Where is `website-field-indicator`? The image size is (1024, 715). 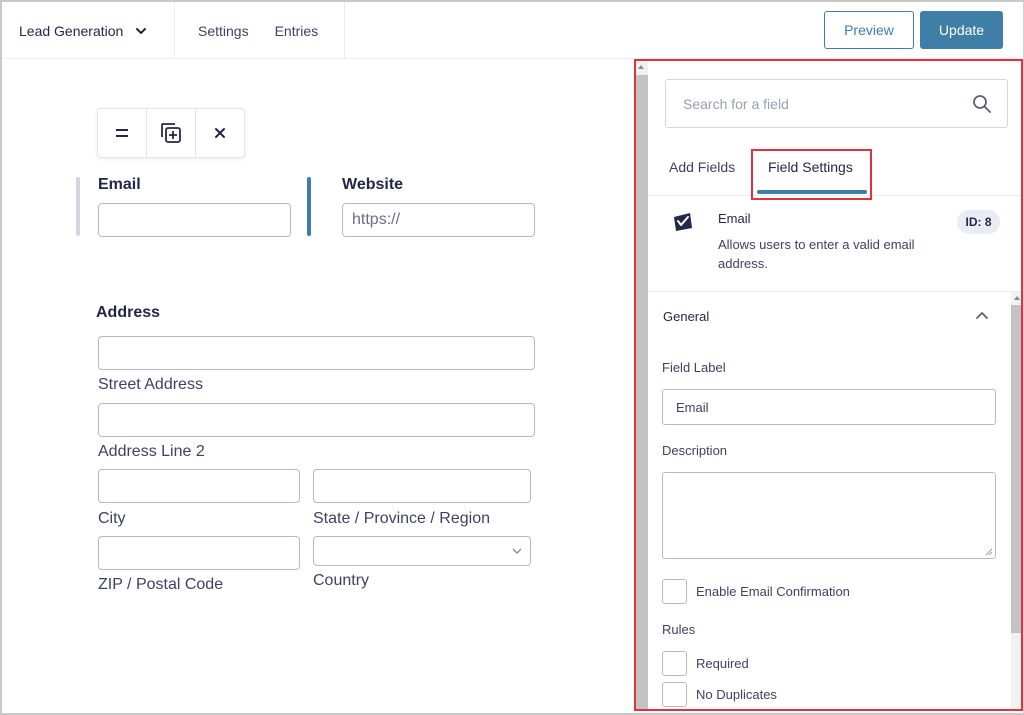
website-field-indicator is located at coordinates (309, 206).